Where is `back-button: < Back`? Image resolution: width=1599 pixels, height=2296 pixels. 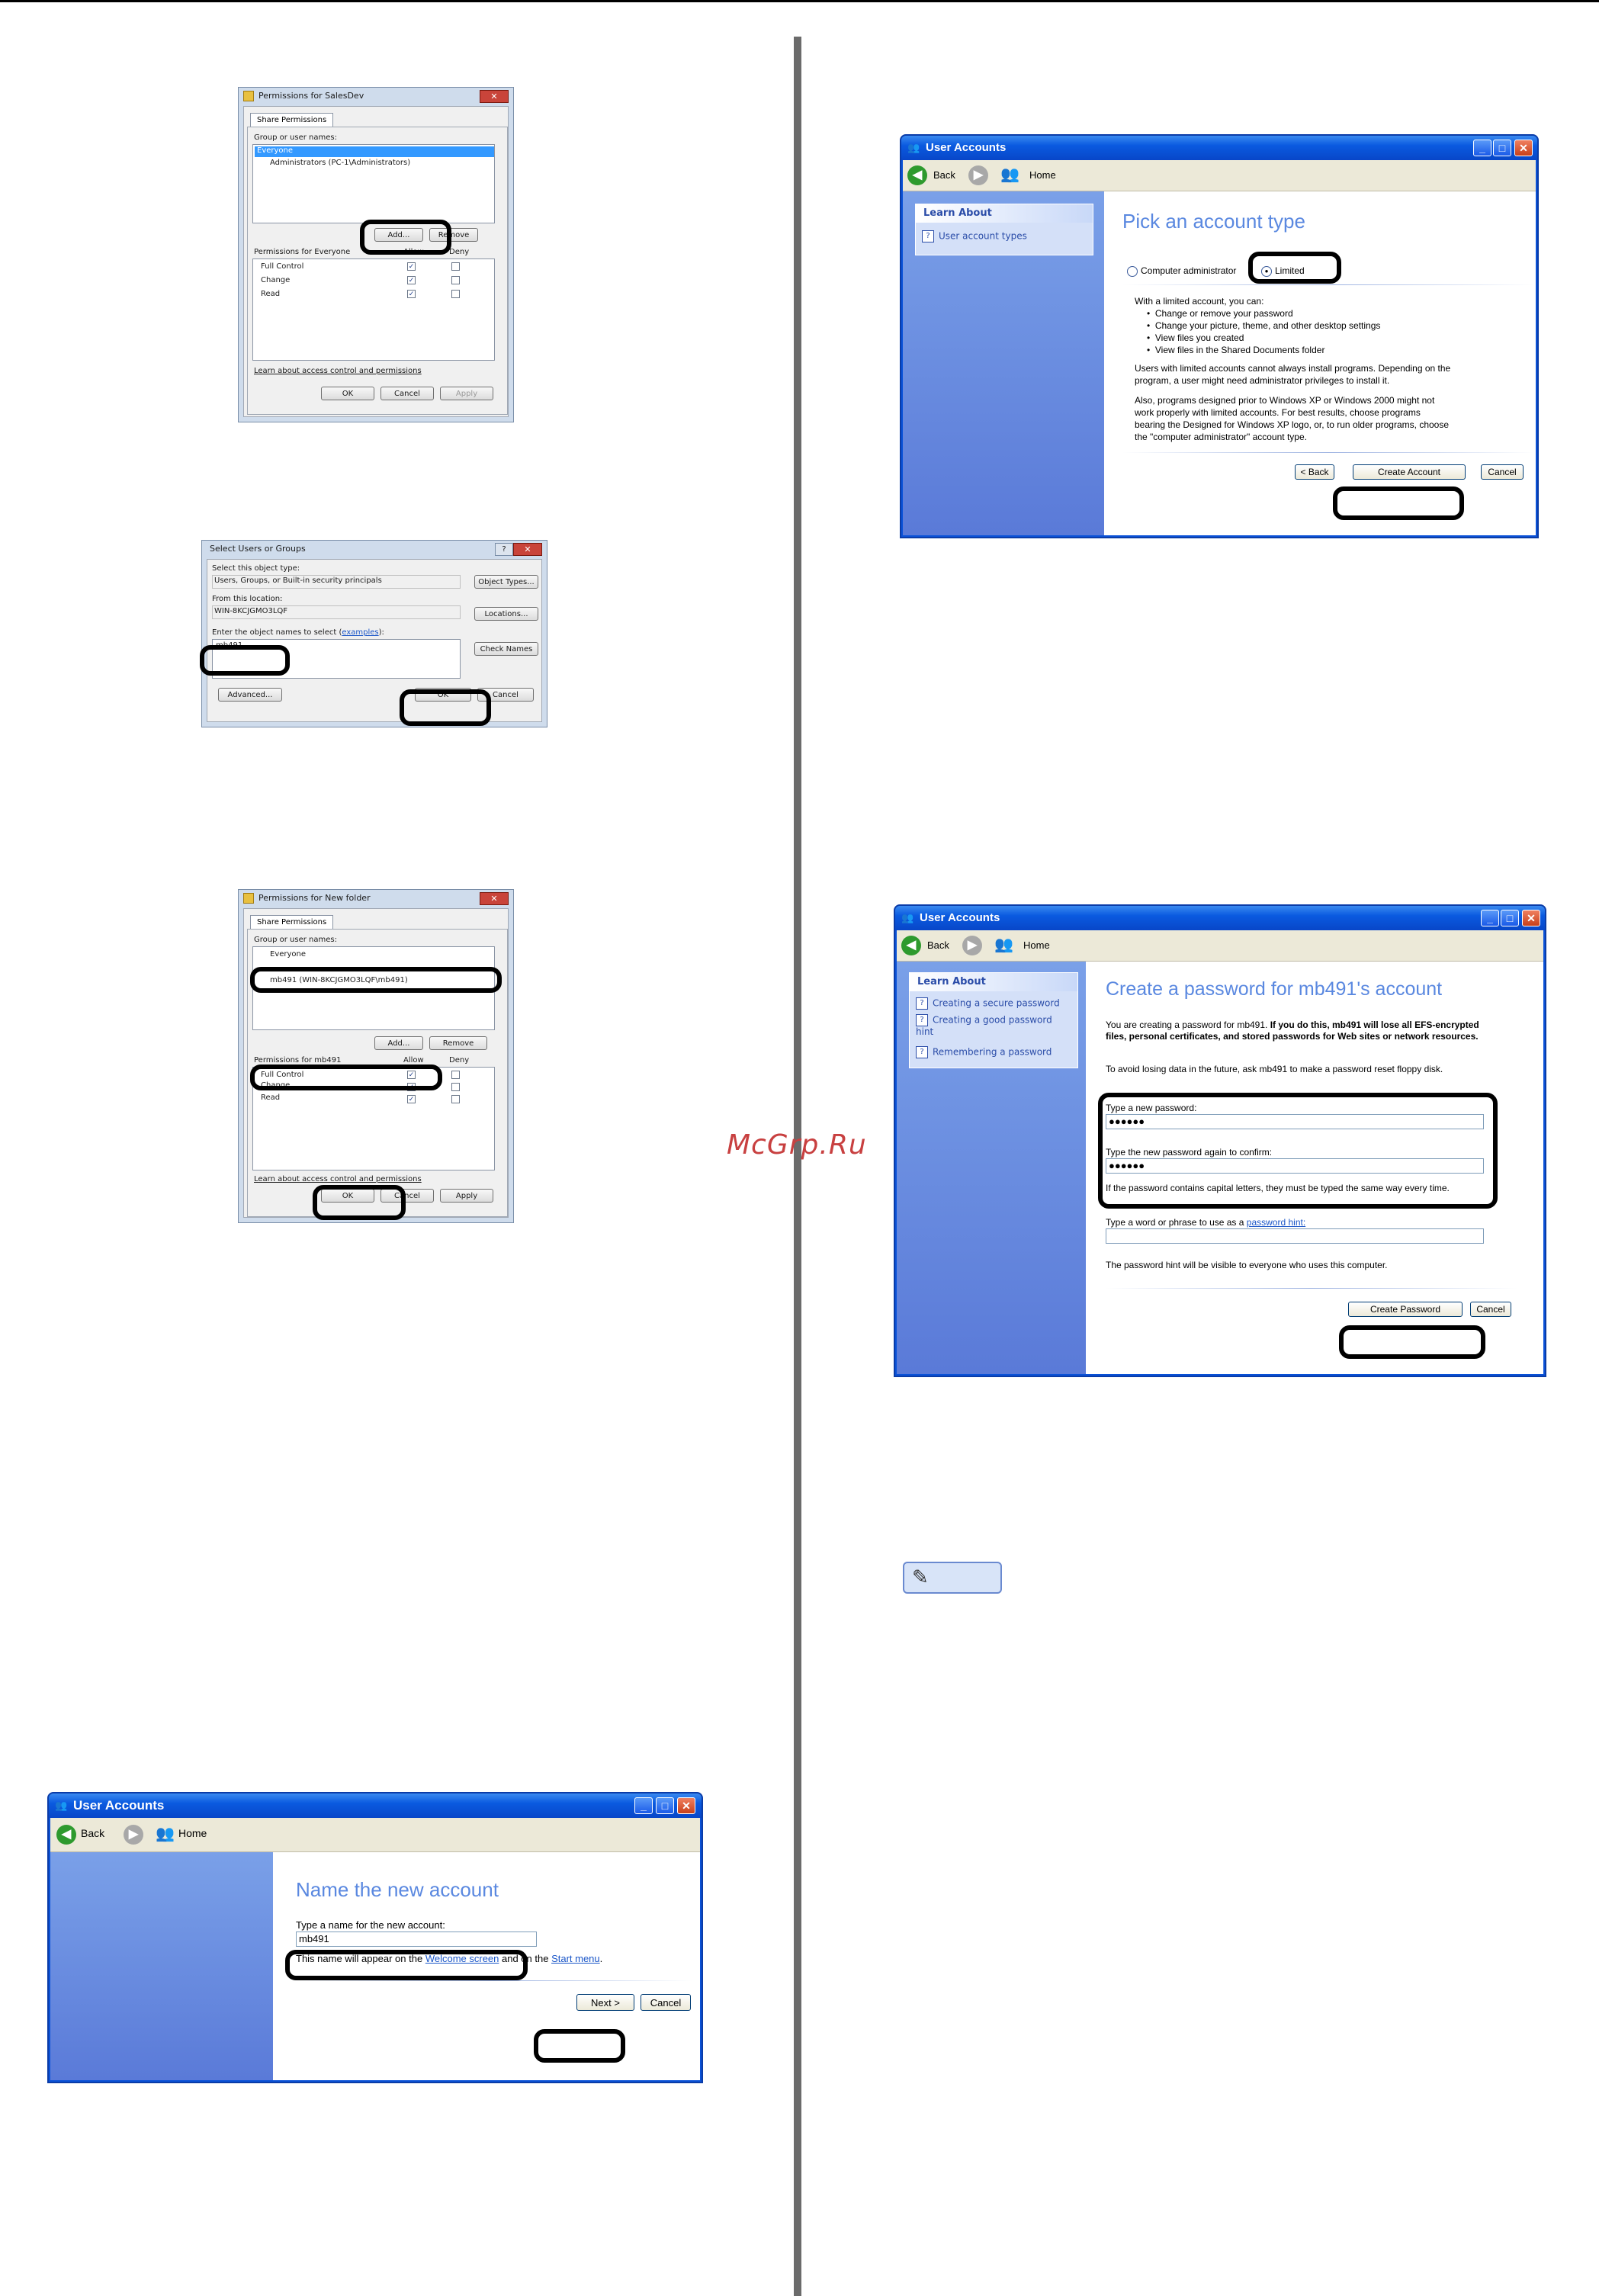
back-button: < Back is located at coordinates (1314, 472).